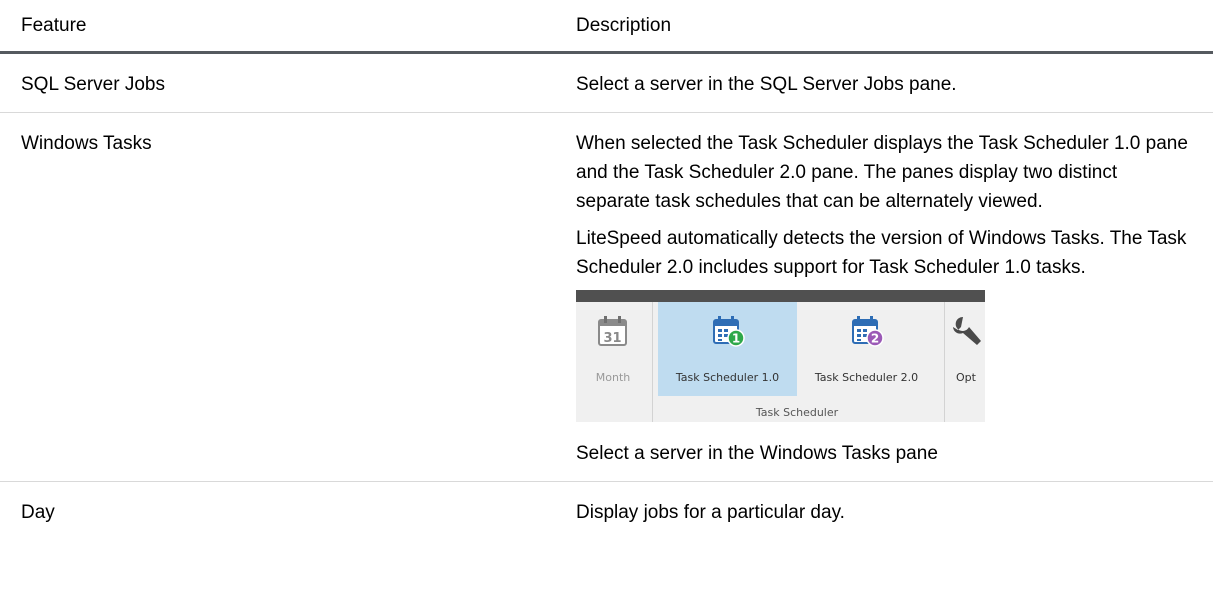  Describe the element at coordinates (727, 349) in the screenshot. I see `task-scheduler-1-button: 1 Task Scheduler 1.0` at that location.